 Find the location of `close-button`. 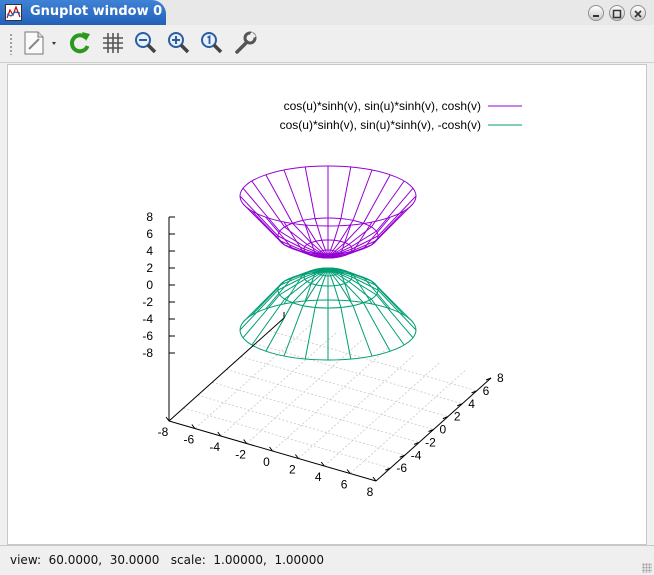

close-button is located at coordinates (638, 13).